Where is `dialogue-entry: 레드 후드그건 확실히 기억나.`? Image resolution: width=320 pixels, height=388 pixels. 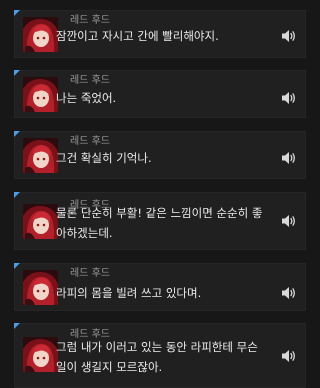 dialogue-entry: 레드 후드그건 확실히 기억나. is located at coordinates (160, 155).